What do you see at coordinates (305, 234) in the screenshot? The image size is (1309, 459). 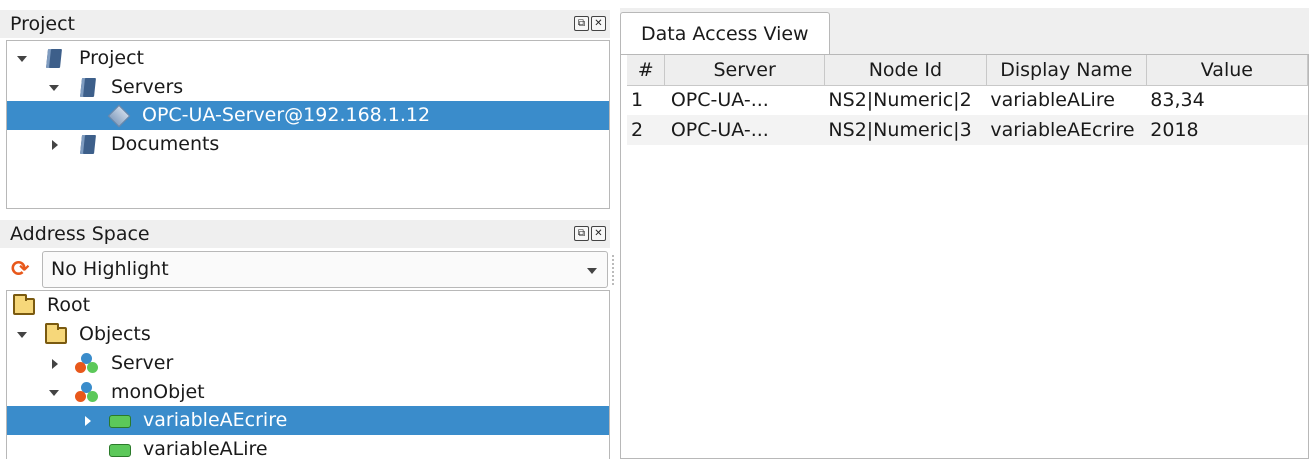 I see `address-dock-title: Address Space ⧉ ✕` at bounding box center [305, 234].